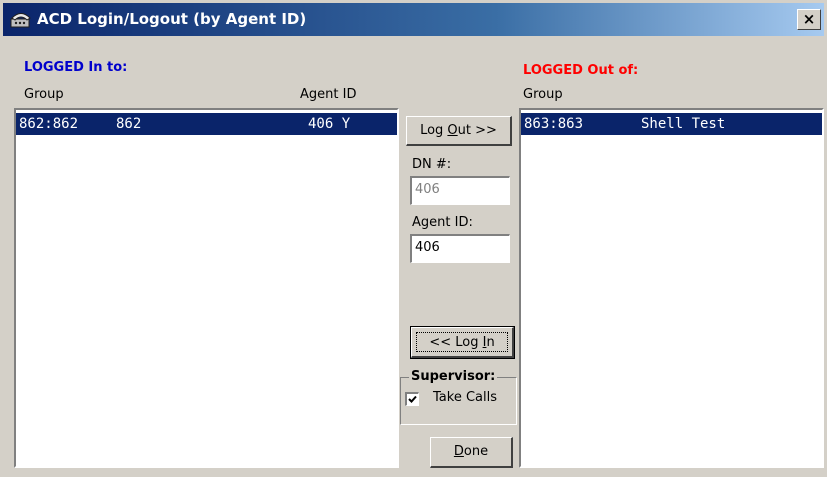 This screenshot has width=827, height=477. I want to click on done-label-accel: D, so click(458, 451).